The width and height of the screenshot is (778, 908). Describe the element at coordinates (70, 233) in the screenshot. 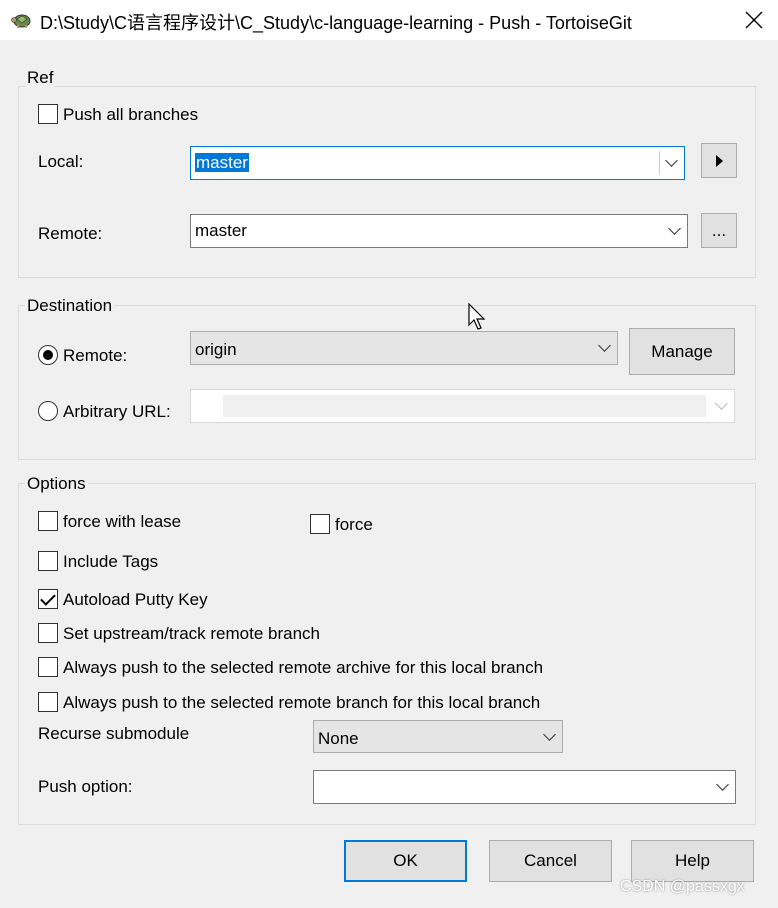

I see `remote-branch-label: Remote:` at that location.